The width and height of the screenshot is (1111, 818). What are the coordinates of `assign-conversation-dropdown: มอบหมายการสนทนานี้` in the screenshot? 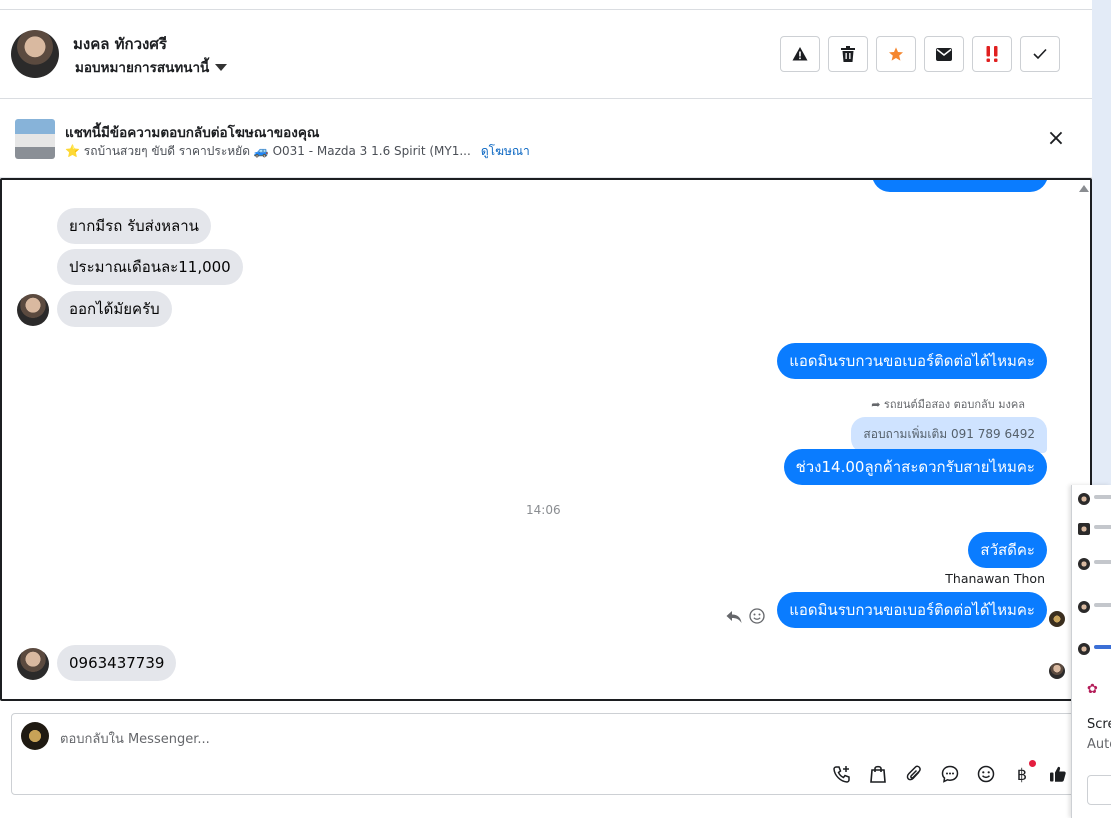 It's located at (151, 67).